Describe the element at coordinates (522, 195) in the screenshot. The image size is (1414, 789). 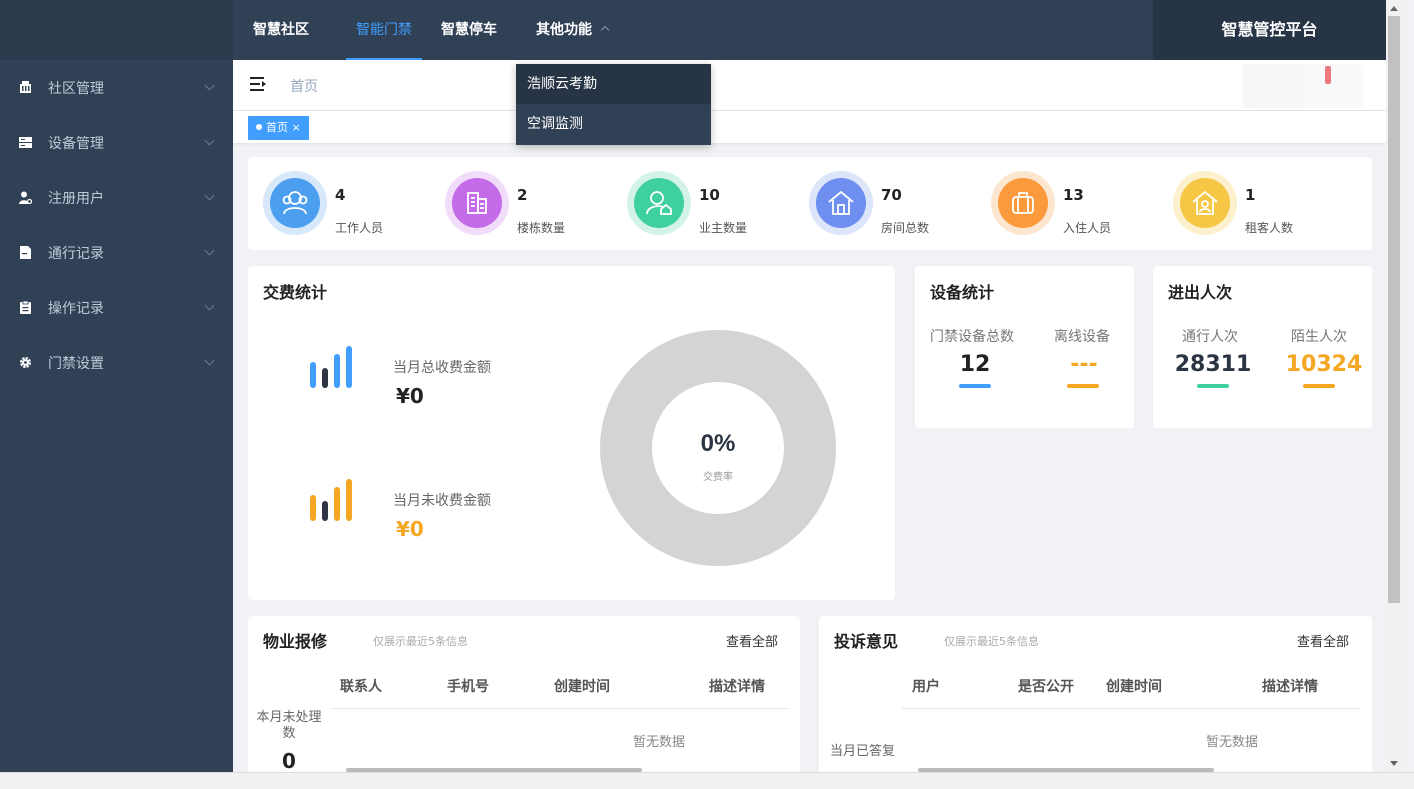
I see `stat-buildings-num: 2` at that location.